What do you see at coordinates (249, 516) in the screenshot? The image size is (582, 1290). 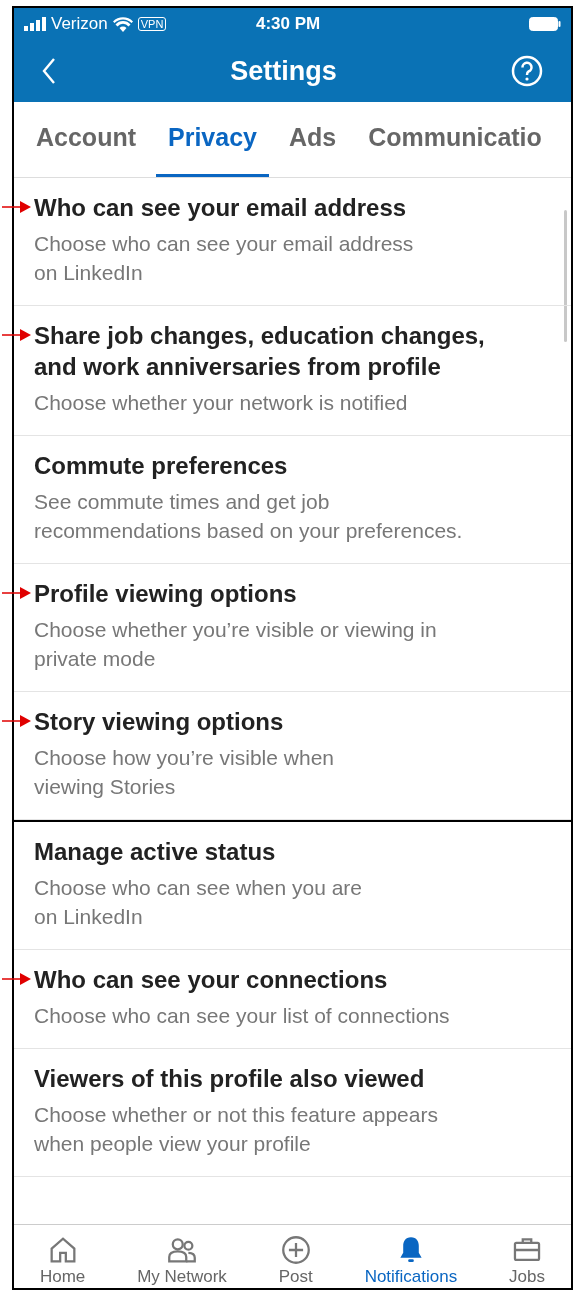 I see `setting-description: See commute times and get job recommendations based on your preferences.` at bounding box center [249, 516].